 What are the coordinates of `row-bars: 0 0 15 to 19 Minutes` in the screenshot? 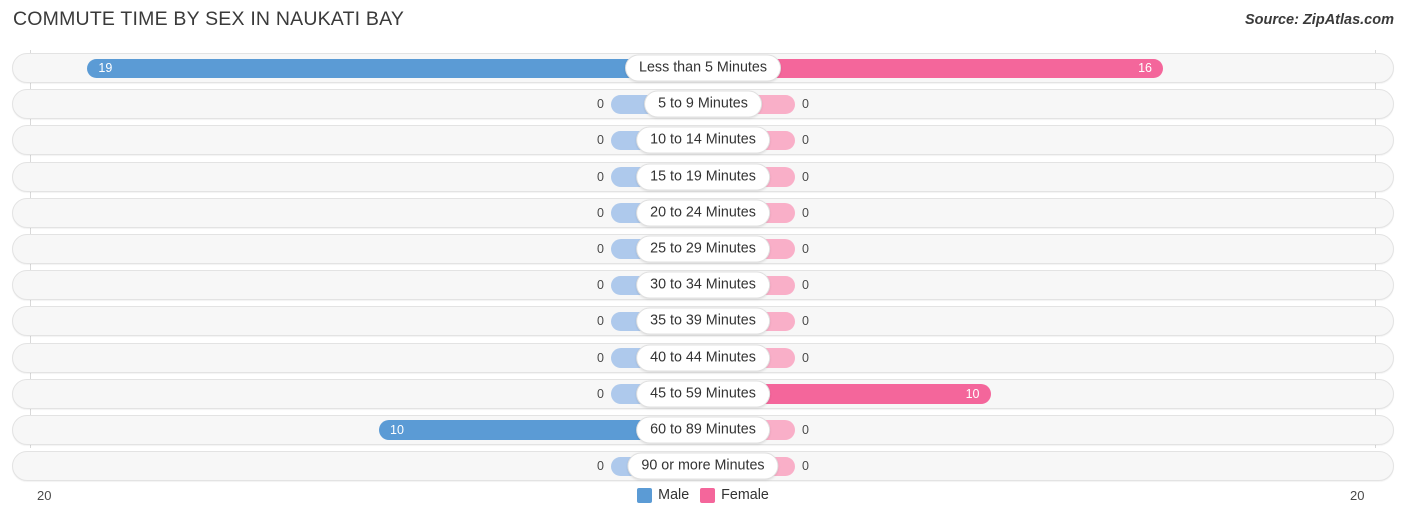 It's located at (703, 177).